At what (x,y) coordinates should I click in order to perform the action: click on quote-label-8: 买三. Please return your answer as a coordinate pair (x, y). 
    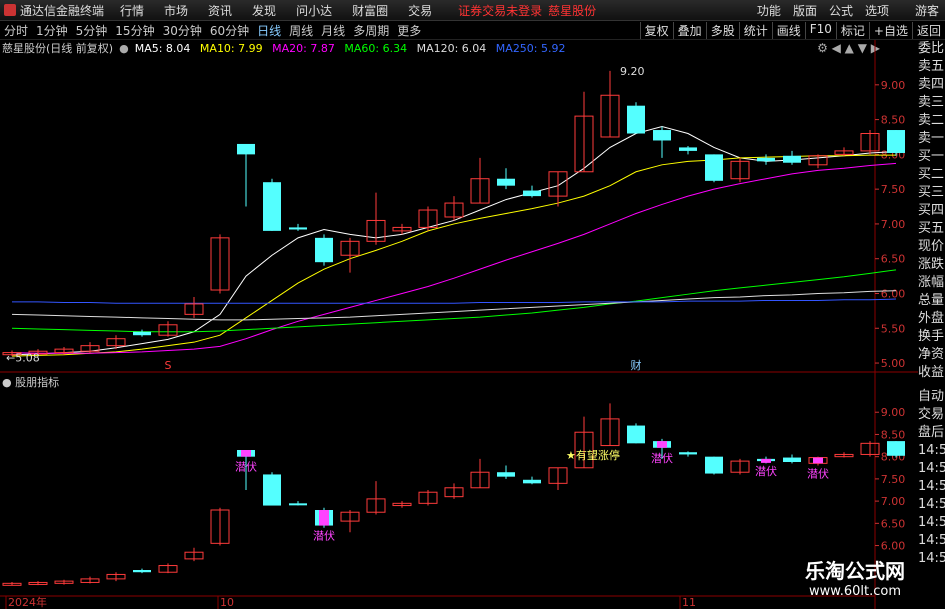
    Looking at the image, I should click on (931, 192).